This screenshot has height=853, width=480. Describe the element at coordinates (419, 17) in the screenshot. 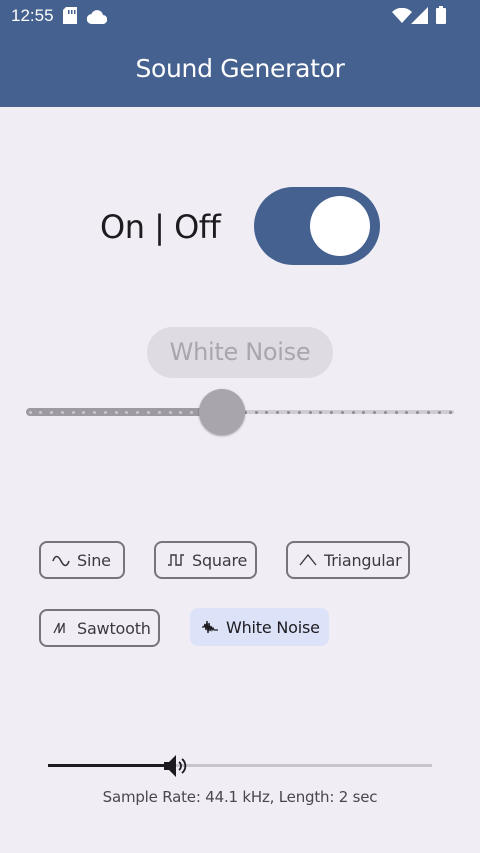

I see `signal-icon` at that location.